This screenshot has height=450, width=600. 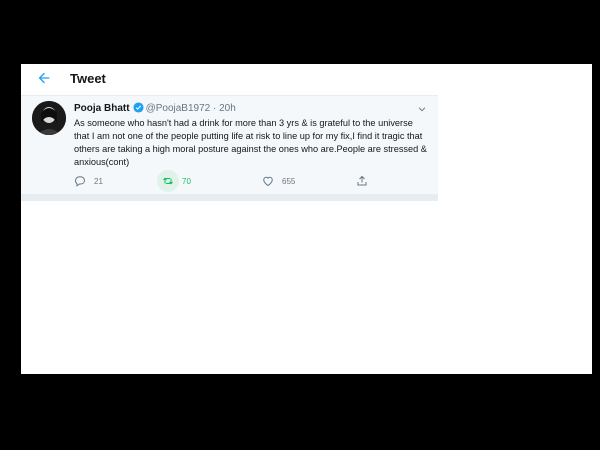 I want to click on display-name: Pooja Bhatt, so click(x=102, y=108).